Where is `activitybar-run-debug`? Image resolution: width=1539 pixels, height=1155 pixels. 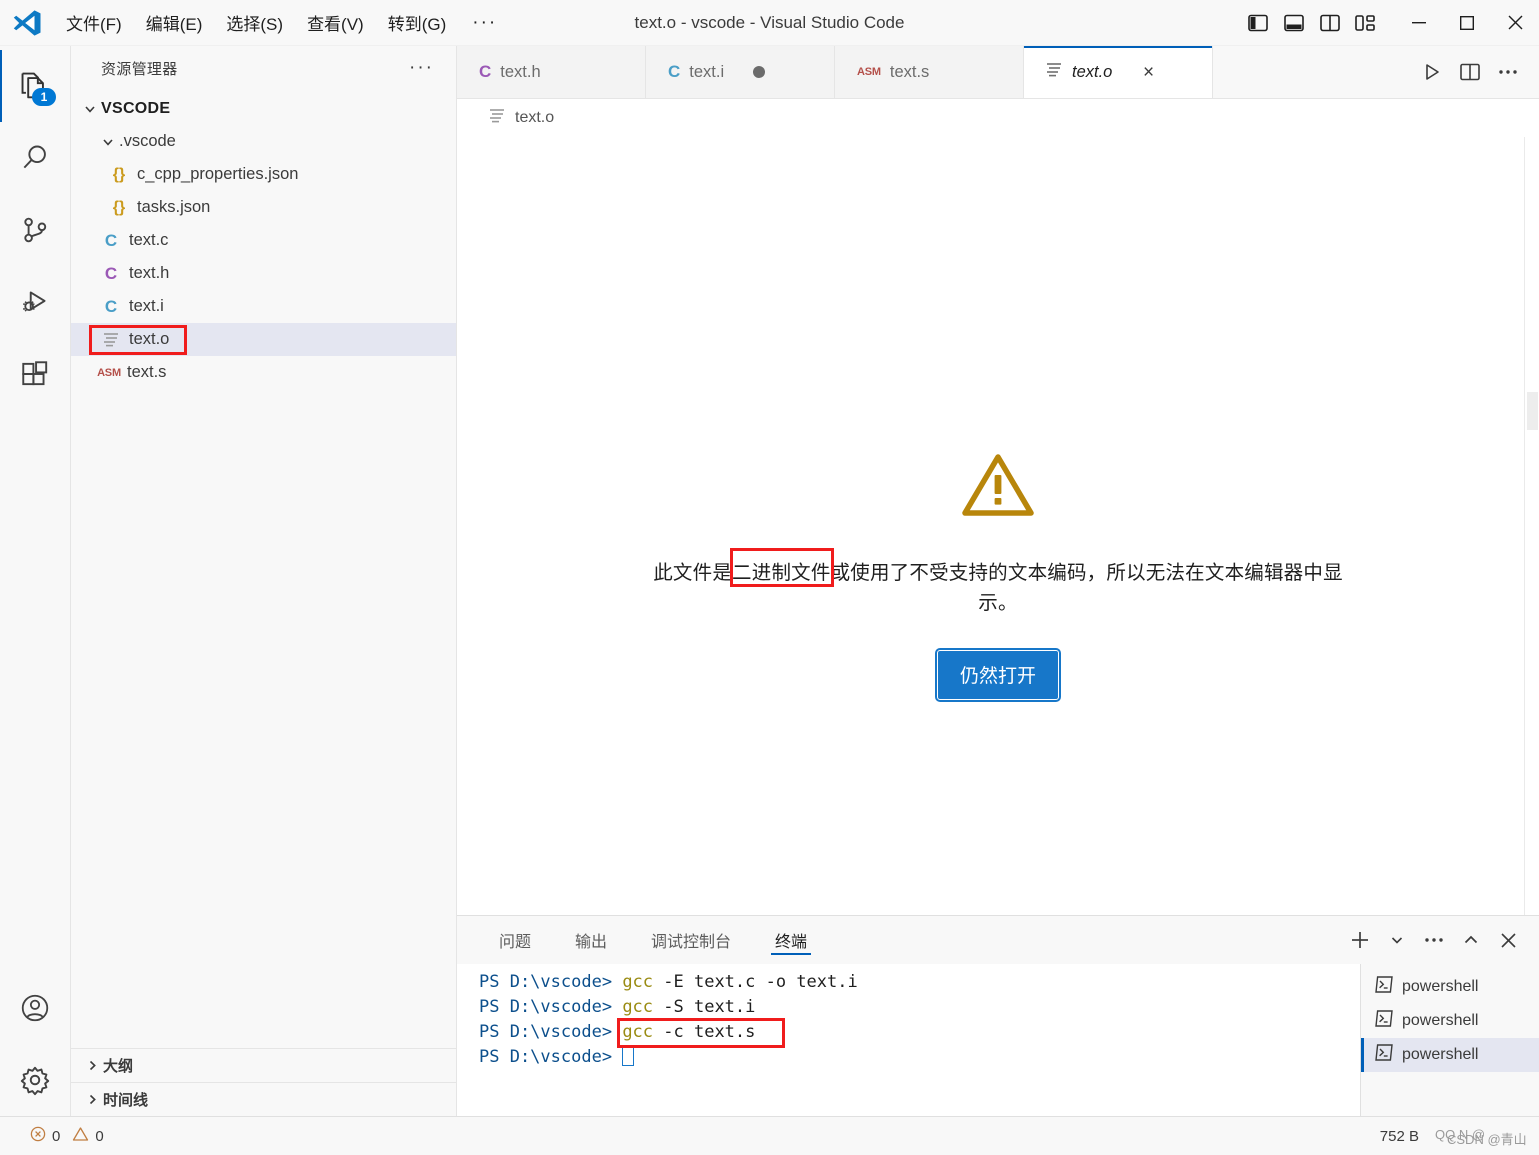 activitybar-run-debug is located at coordinates (35, 302).